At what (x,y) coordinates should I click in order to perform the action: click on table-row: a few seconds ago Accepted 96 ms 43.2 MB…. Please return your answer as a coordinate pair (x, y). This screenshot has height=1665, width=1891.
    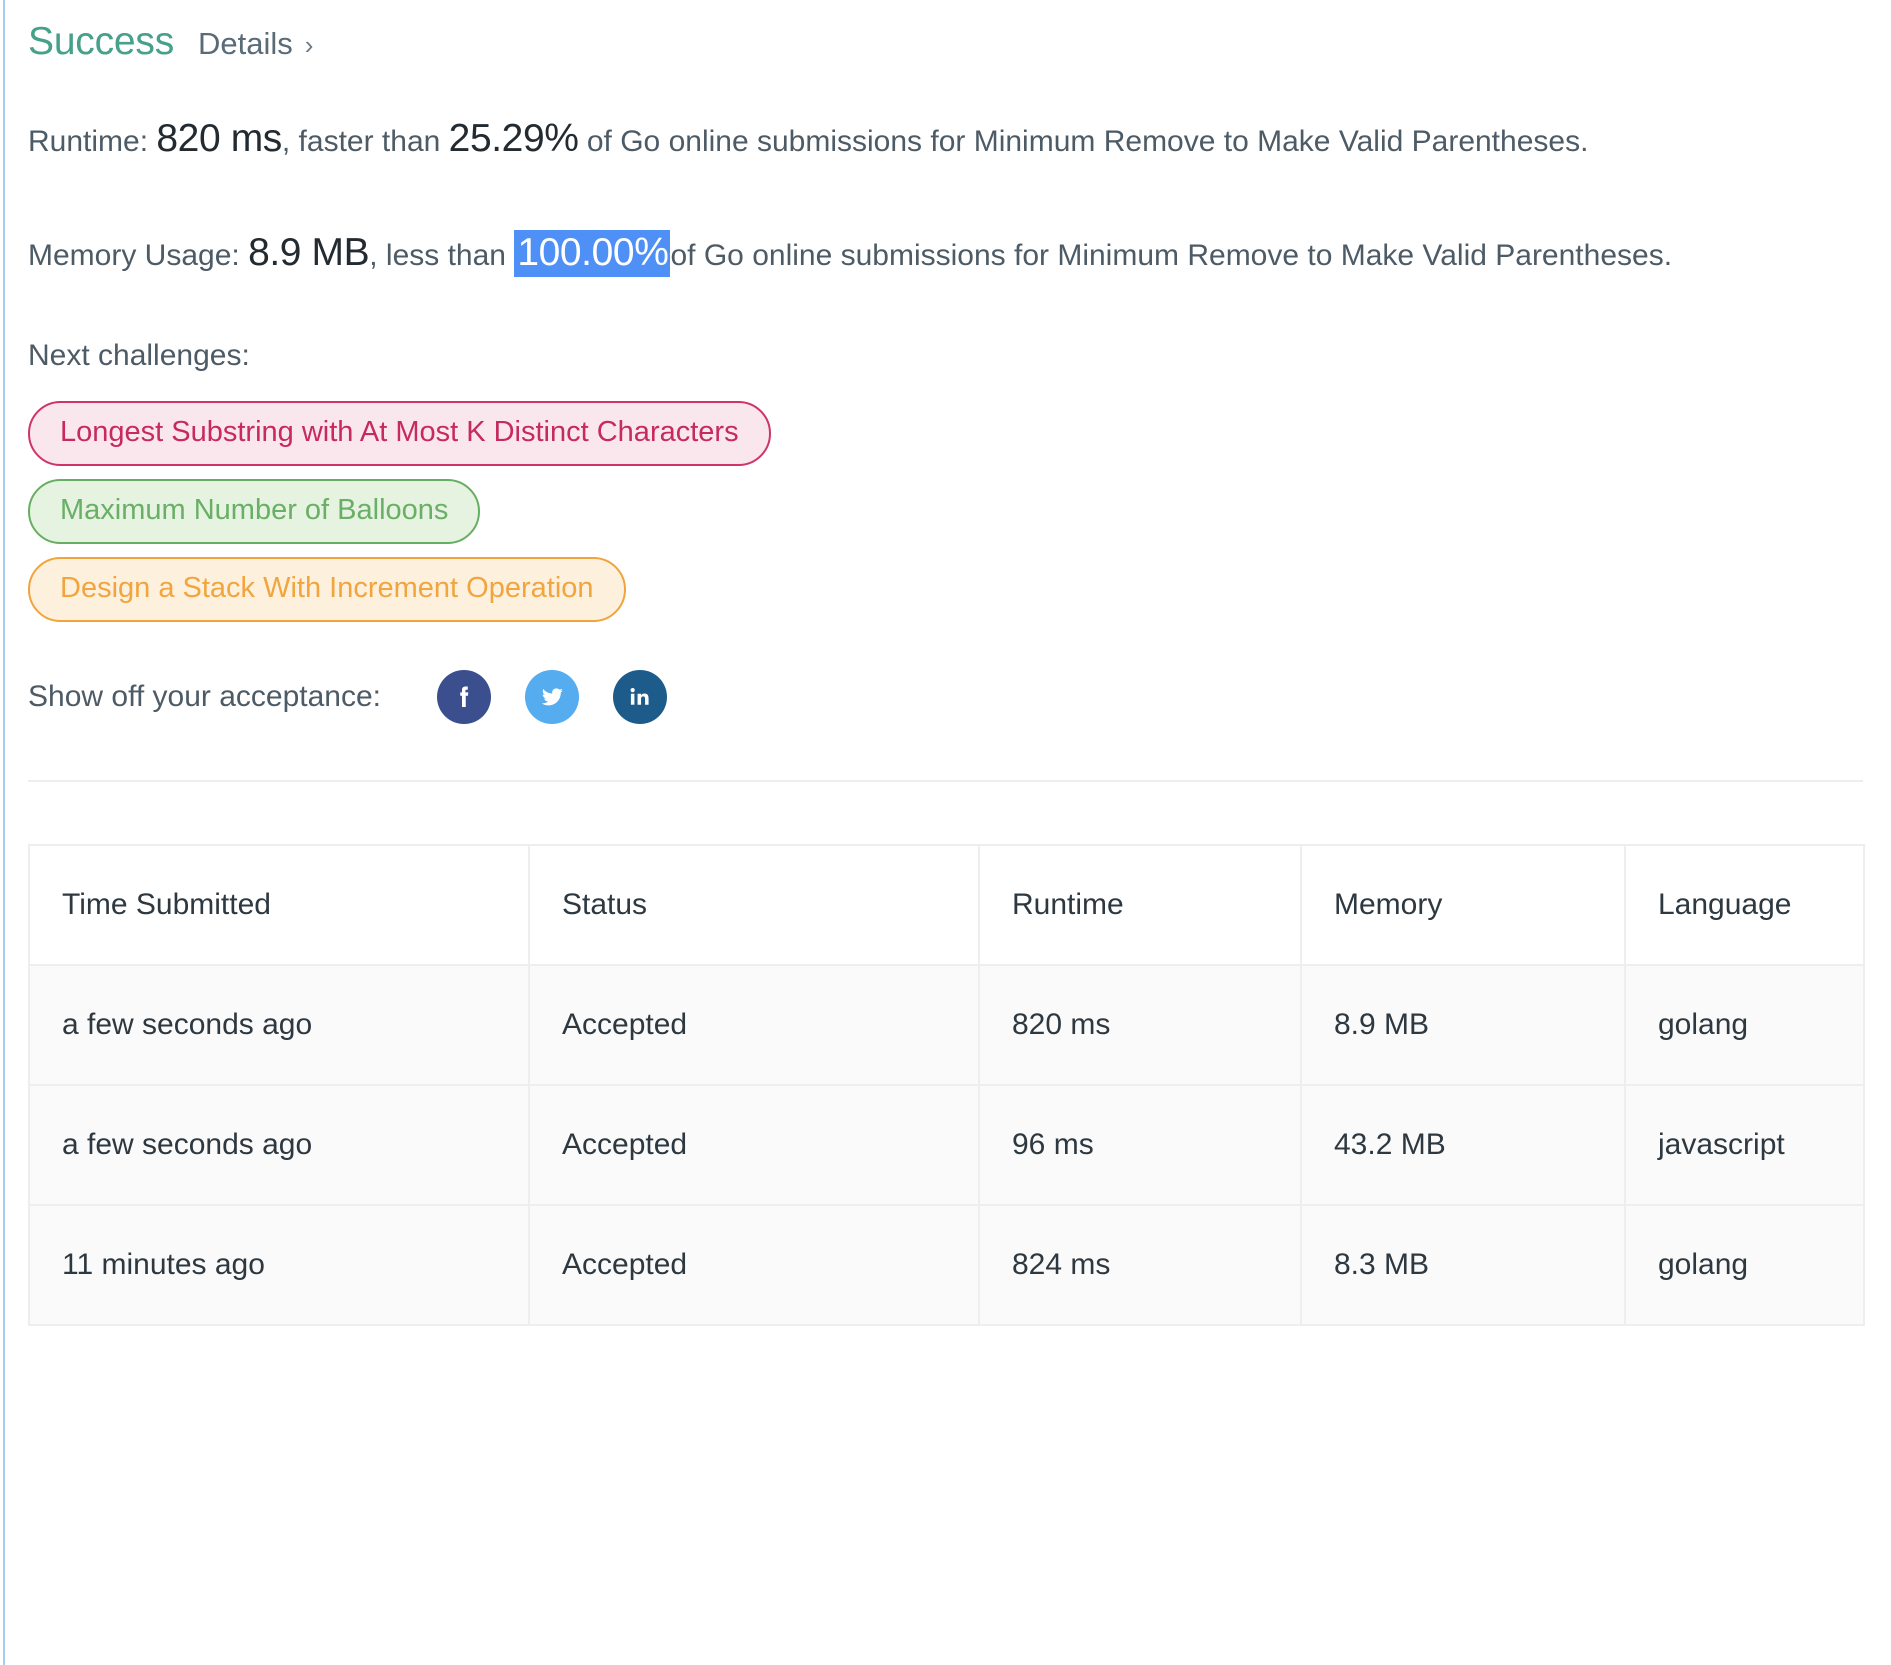
    Looking at the image, I should click on (946, 1144).